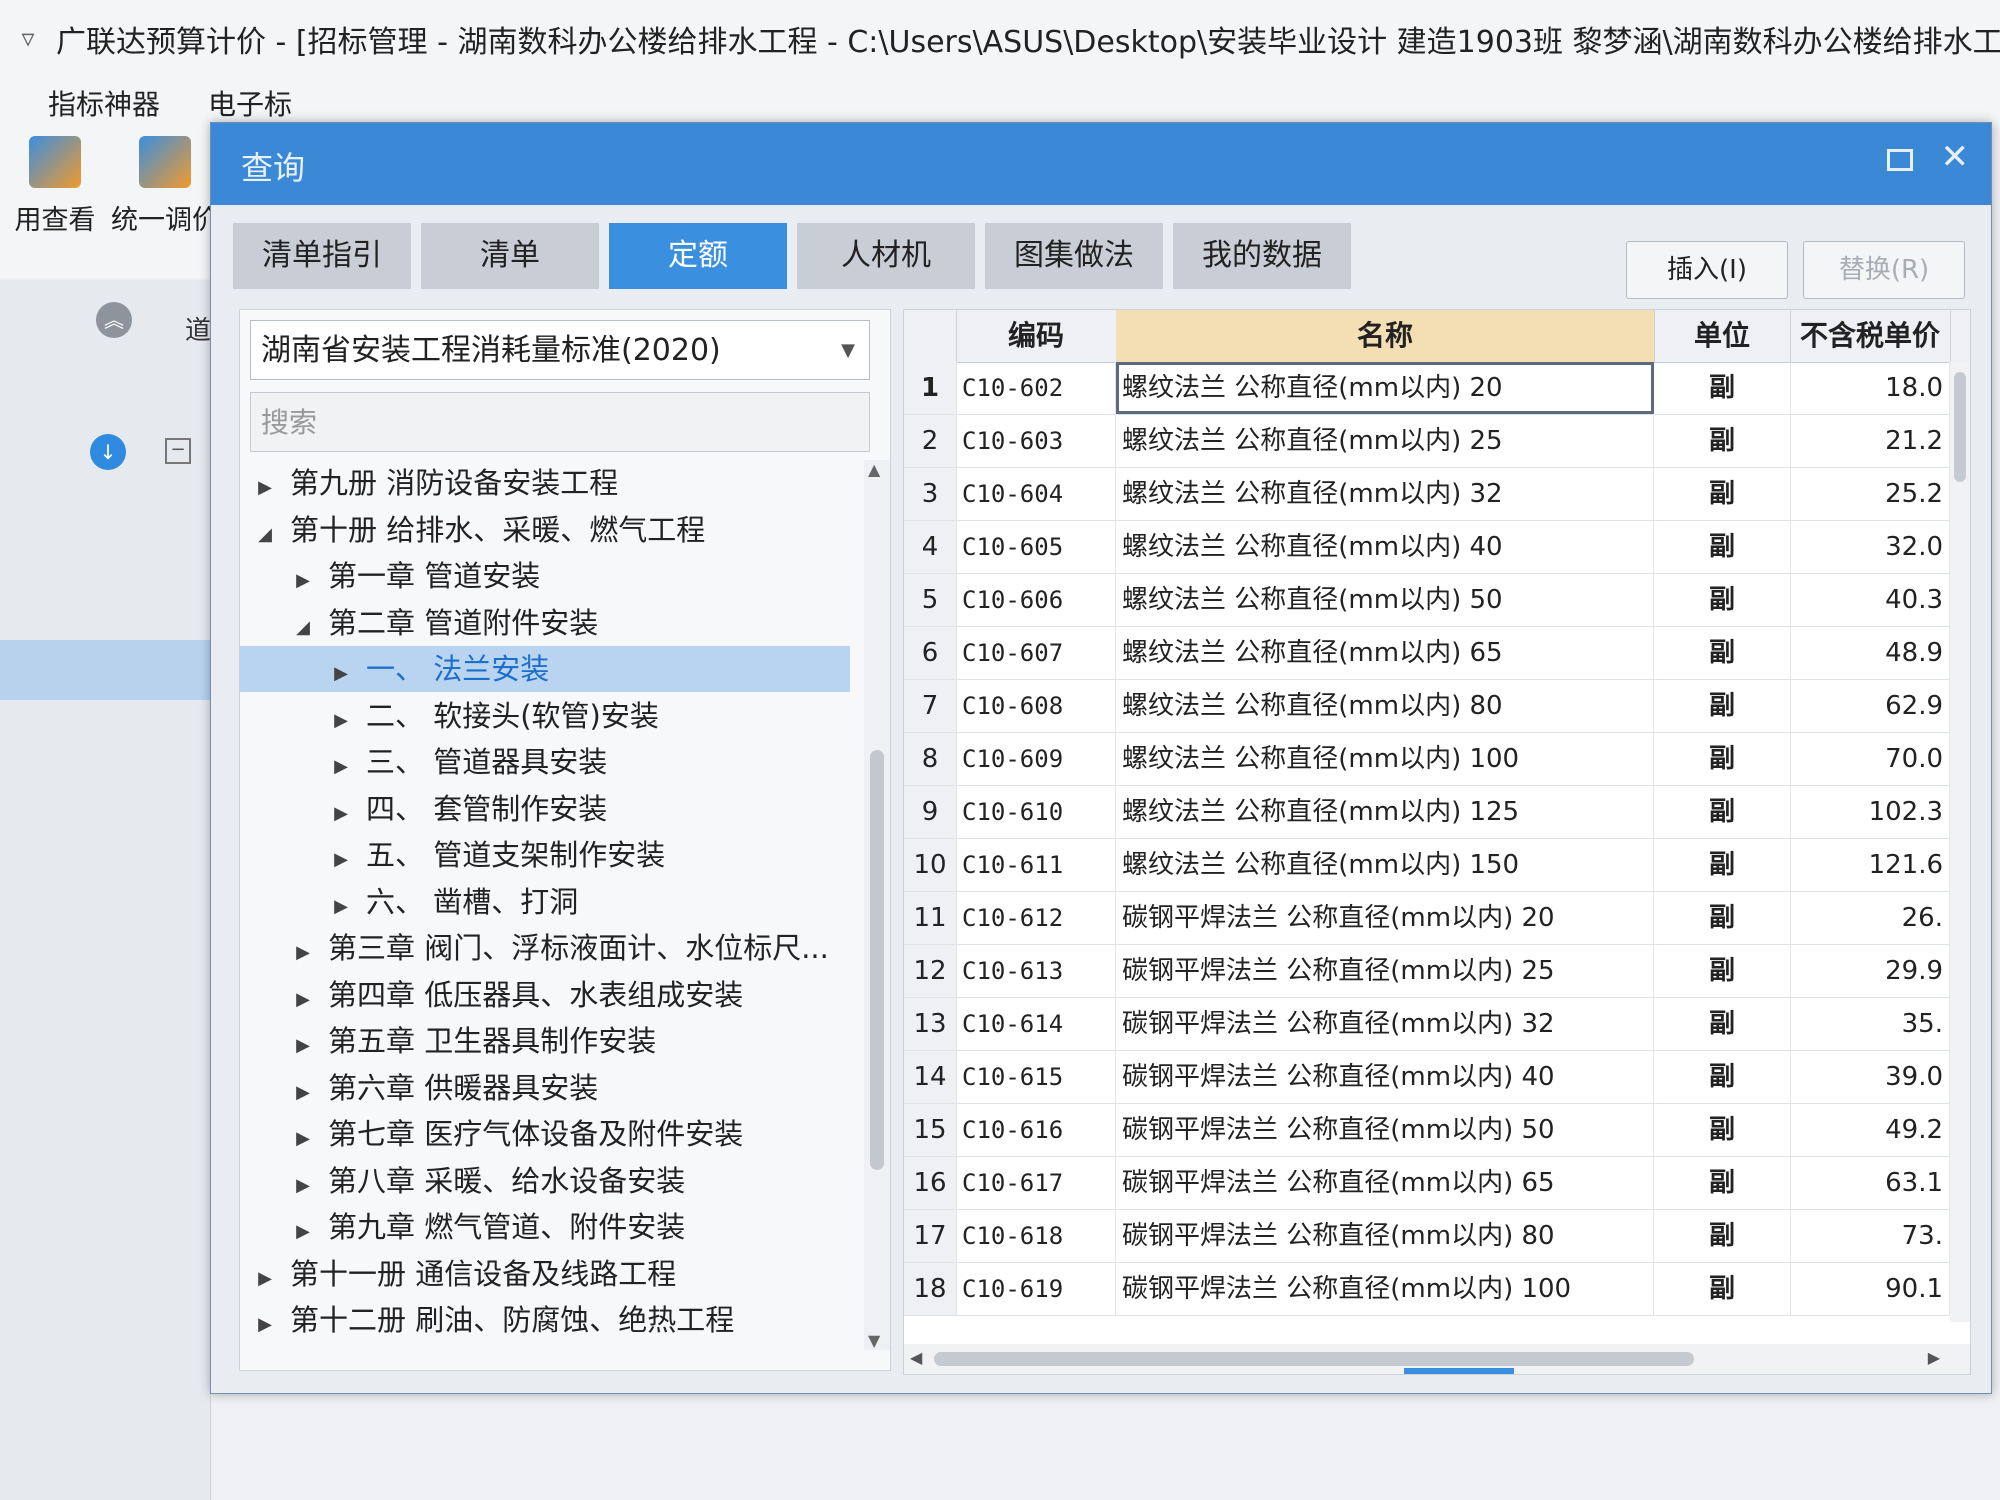 The height and width of the screenshot is (1500, 2000). Describe the element at coordinates (1036, 600) in the screenshot. I see `cell-code: C10-606` at that location.